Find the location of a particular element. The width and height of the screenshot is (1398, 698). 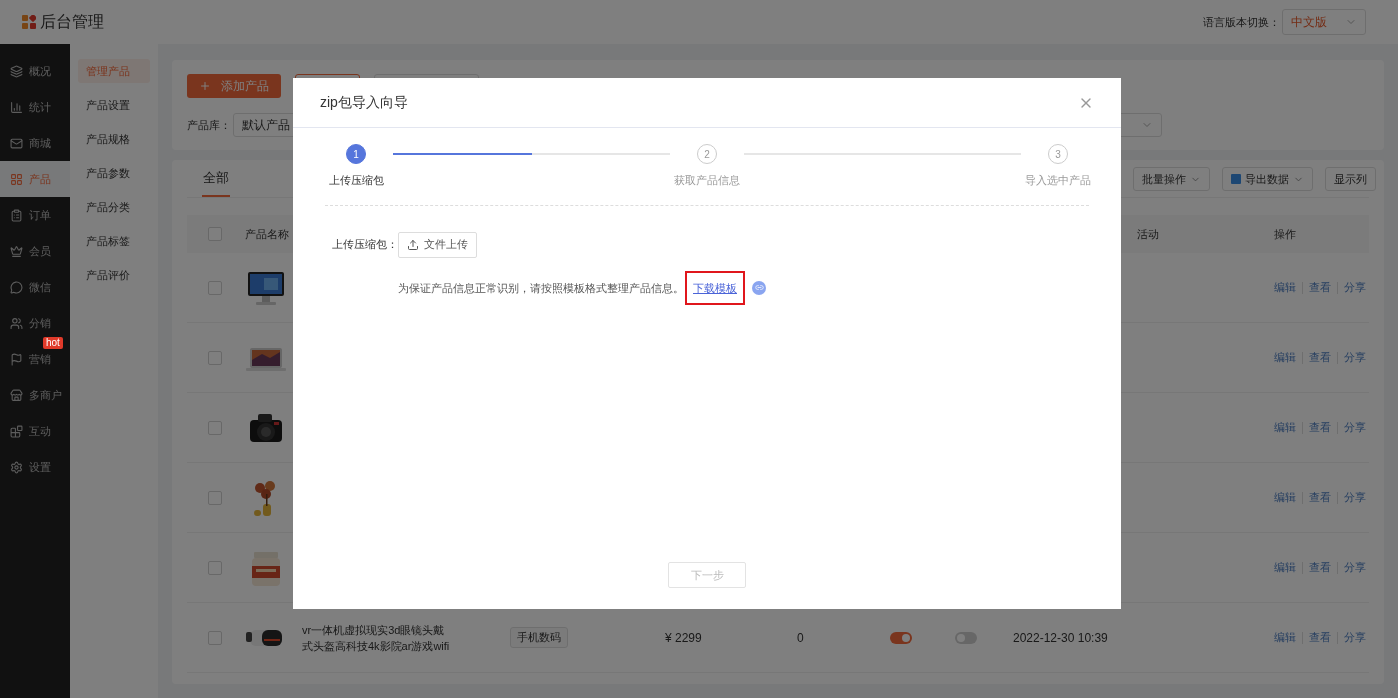

hot-badge: hot is located at coordinates (53, 343).